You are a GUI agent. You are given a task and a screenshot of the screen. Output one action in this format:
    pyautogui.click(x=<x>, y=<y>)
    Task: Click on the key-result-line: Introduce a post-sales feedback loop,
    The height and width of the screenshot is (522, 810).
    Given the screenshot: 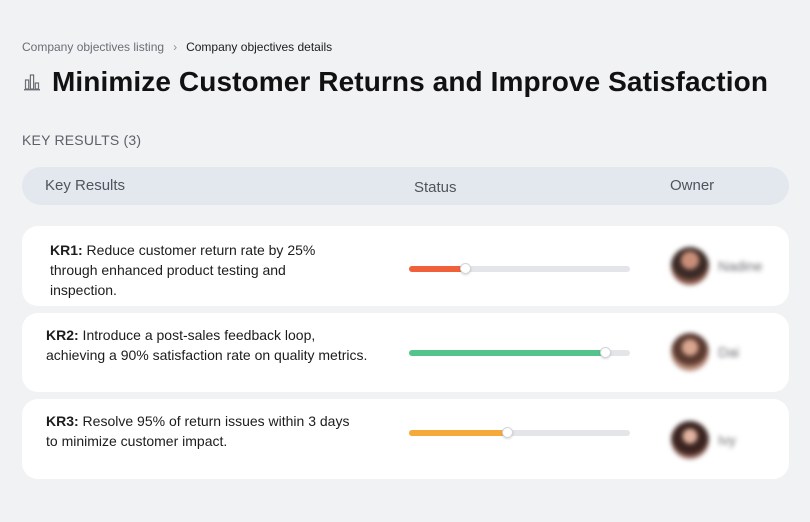 What is the action you would take?
    pyautogui.click(x=197, y=335)
    